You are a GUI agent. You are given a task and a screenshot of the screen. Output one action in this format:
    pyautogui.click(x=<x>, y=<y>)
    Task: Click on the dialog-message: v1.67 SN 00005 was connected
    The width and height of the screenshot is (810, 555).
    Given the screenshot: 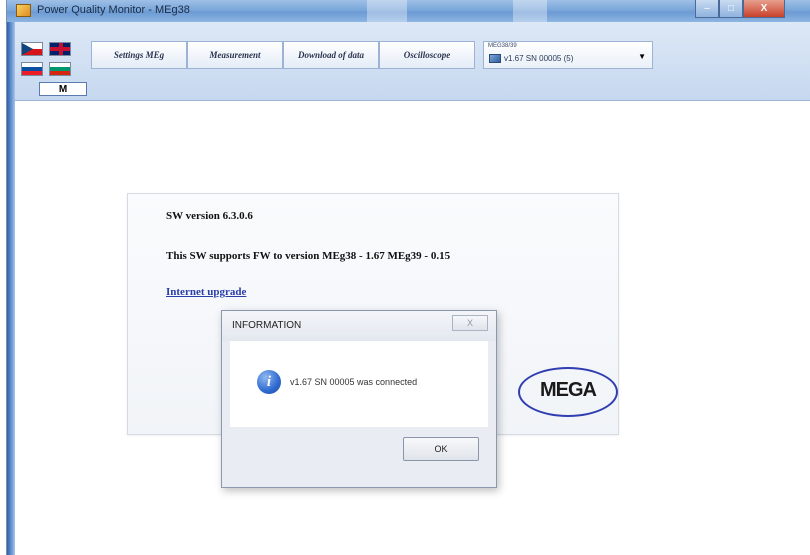 What is the action you would take?
    pyautogui.click(x=354, y=382)
    